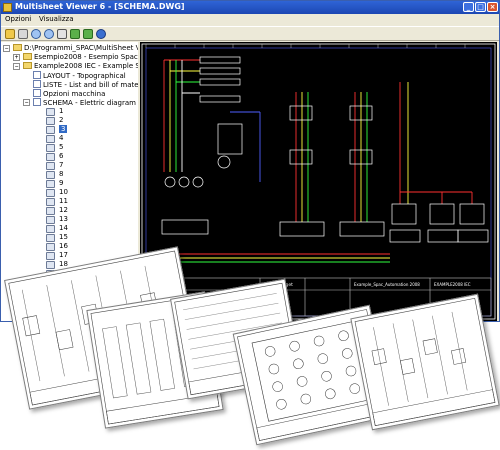 This screenshot has height=450, width=500. I want to click on tree-liste: LISTE - List and bill of materials, so click(85, 84).